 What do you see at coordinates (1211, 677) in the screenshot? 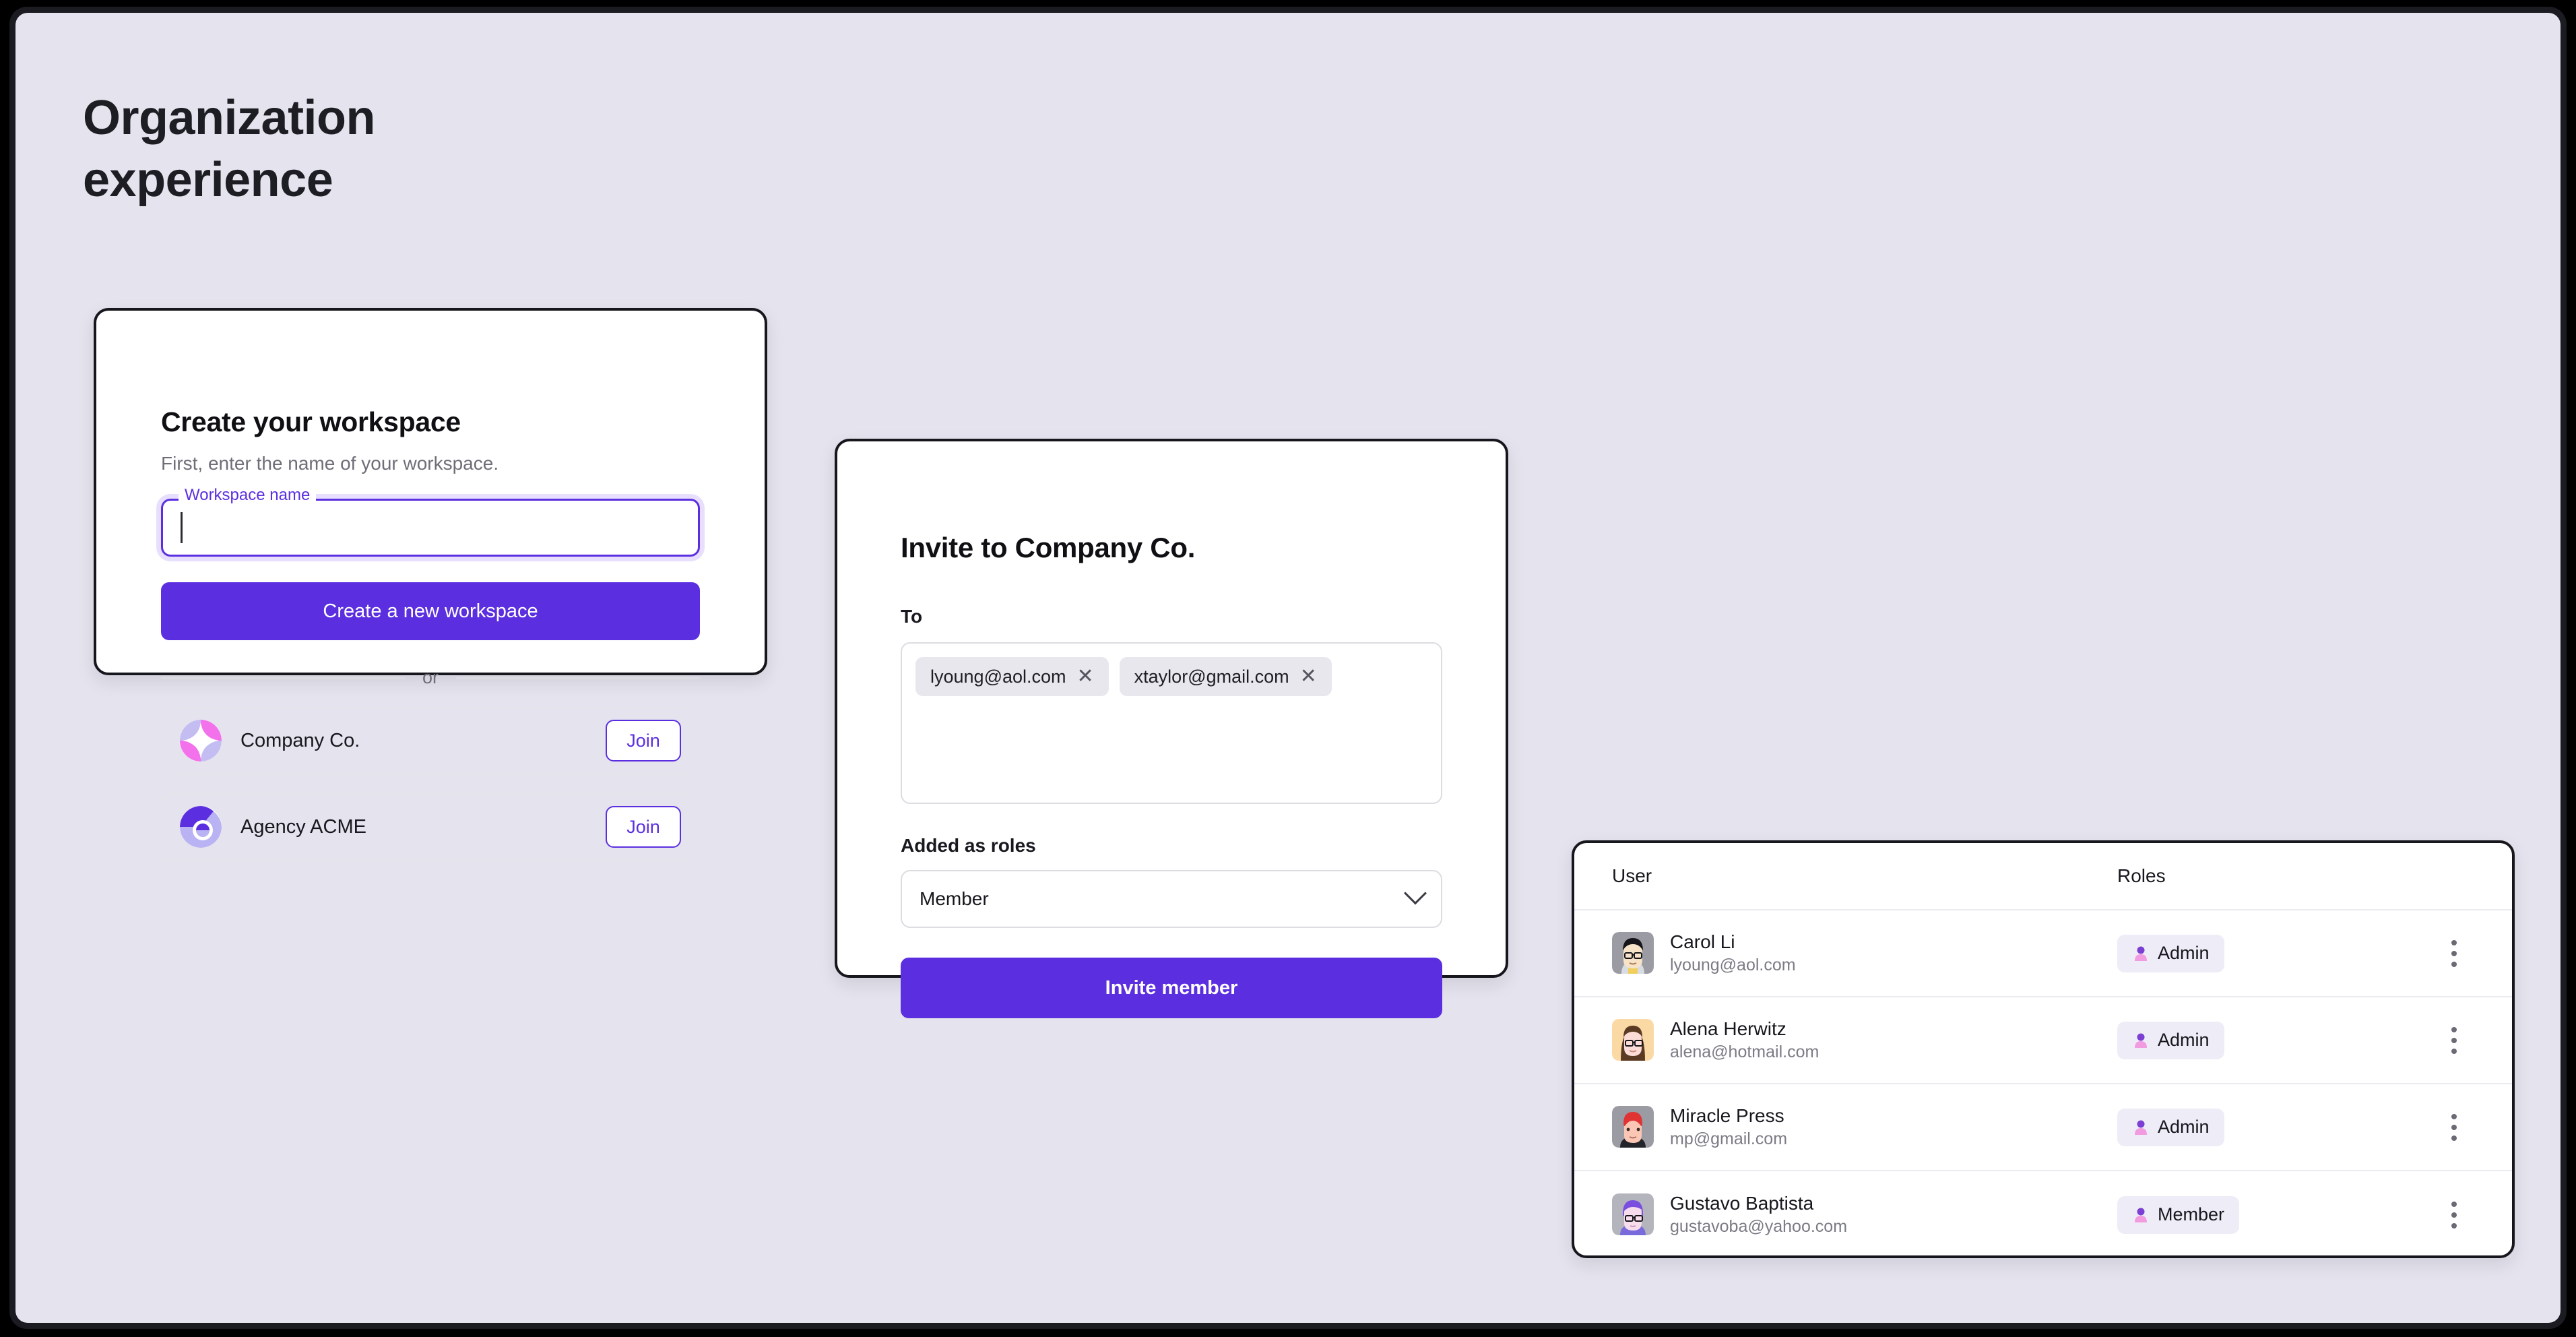
I see `recipient-email: xtaylor@gmail.com` at bounding box center [1211, 677].